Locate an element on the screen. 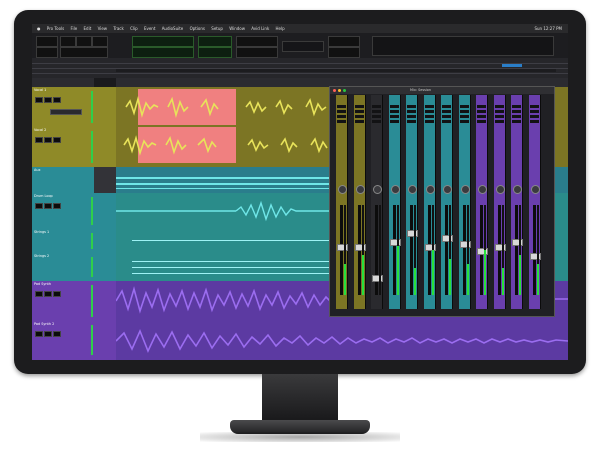 The width and height of the screenshot is (600, 458). marker-ruler-marker is located at coordinates (512, 65).